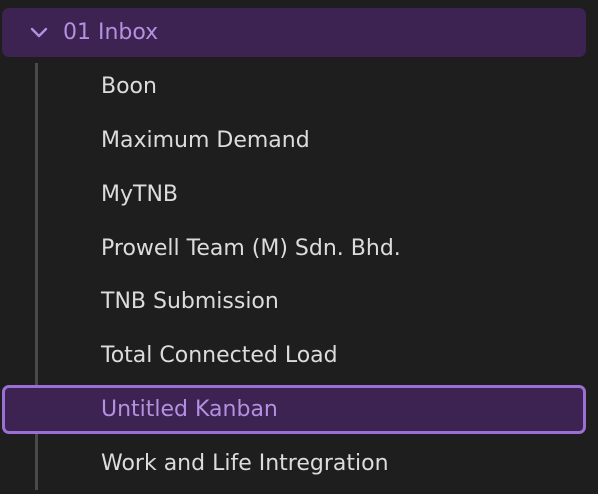 This screenshot has width=598, height=494. I want to click on file-label: TNB Submission, so click(190, 301).